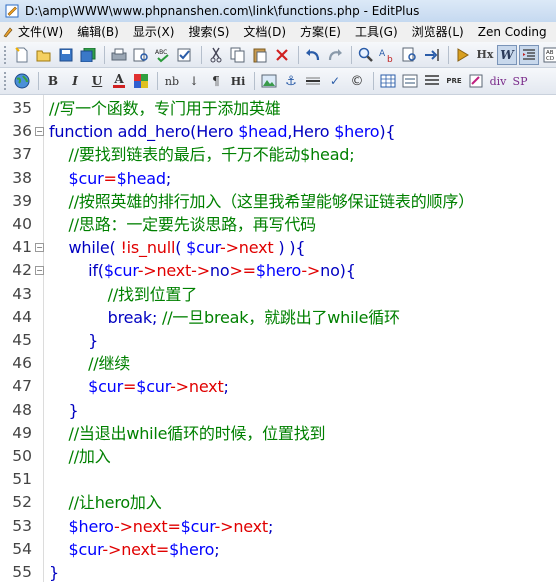 The height and width of the screenshot is (582, 556). What do you see at coordinates (529, 54) in the screenshot?
I see `indent-icon` at bounding box center [529, 54].